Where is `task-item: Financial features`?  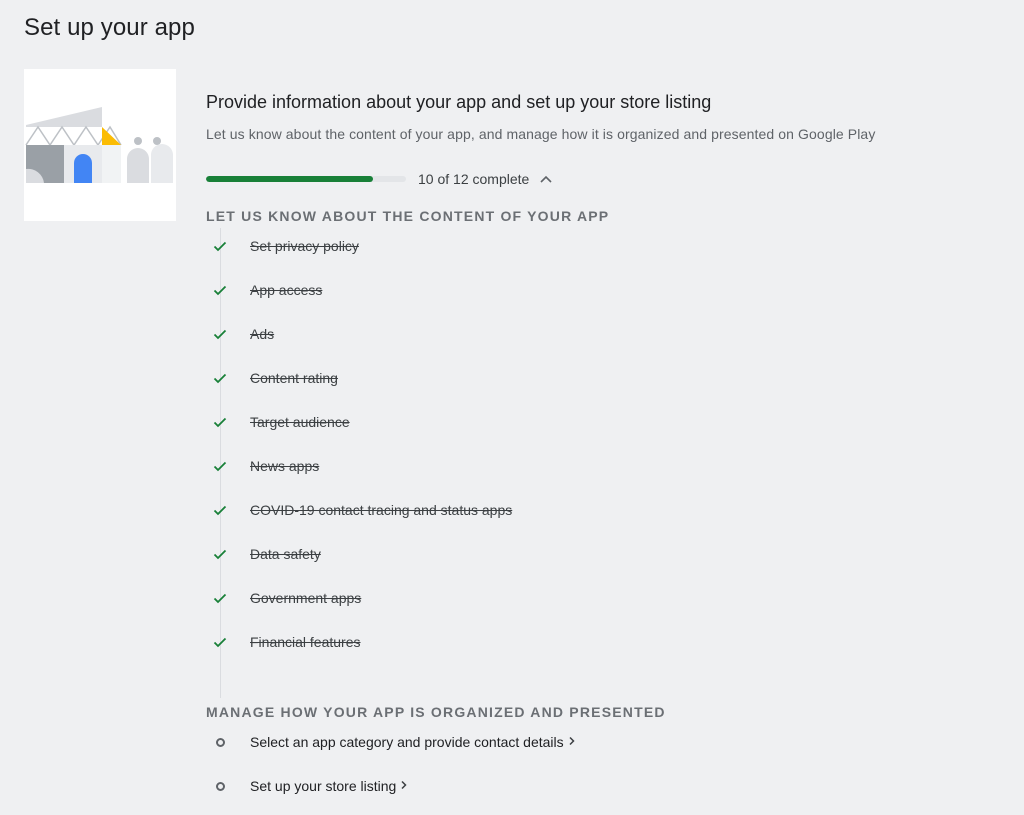 task-item: Financial features is located at coordinates (283, 642).